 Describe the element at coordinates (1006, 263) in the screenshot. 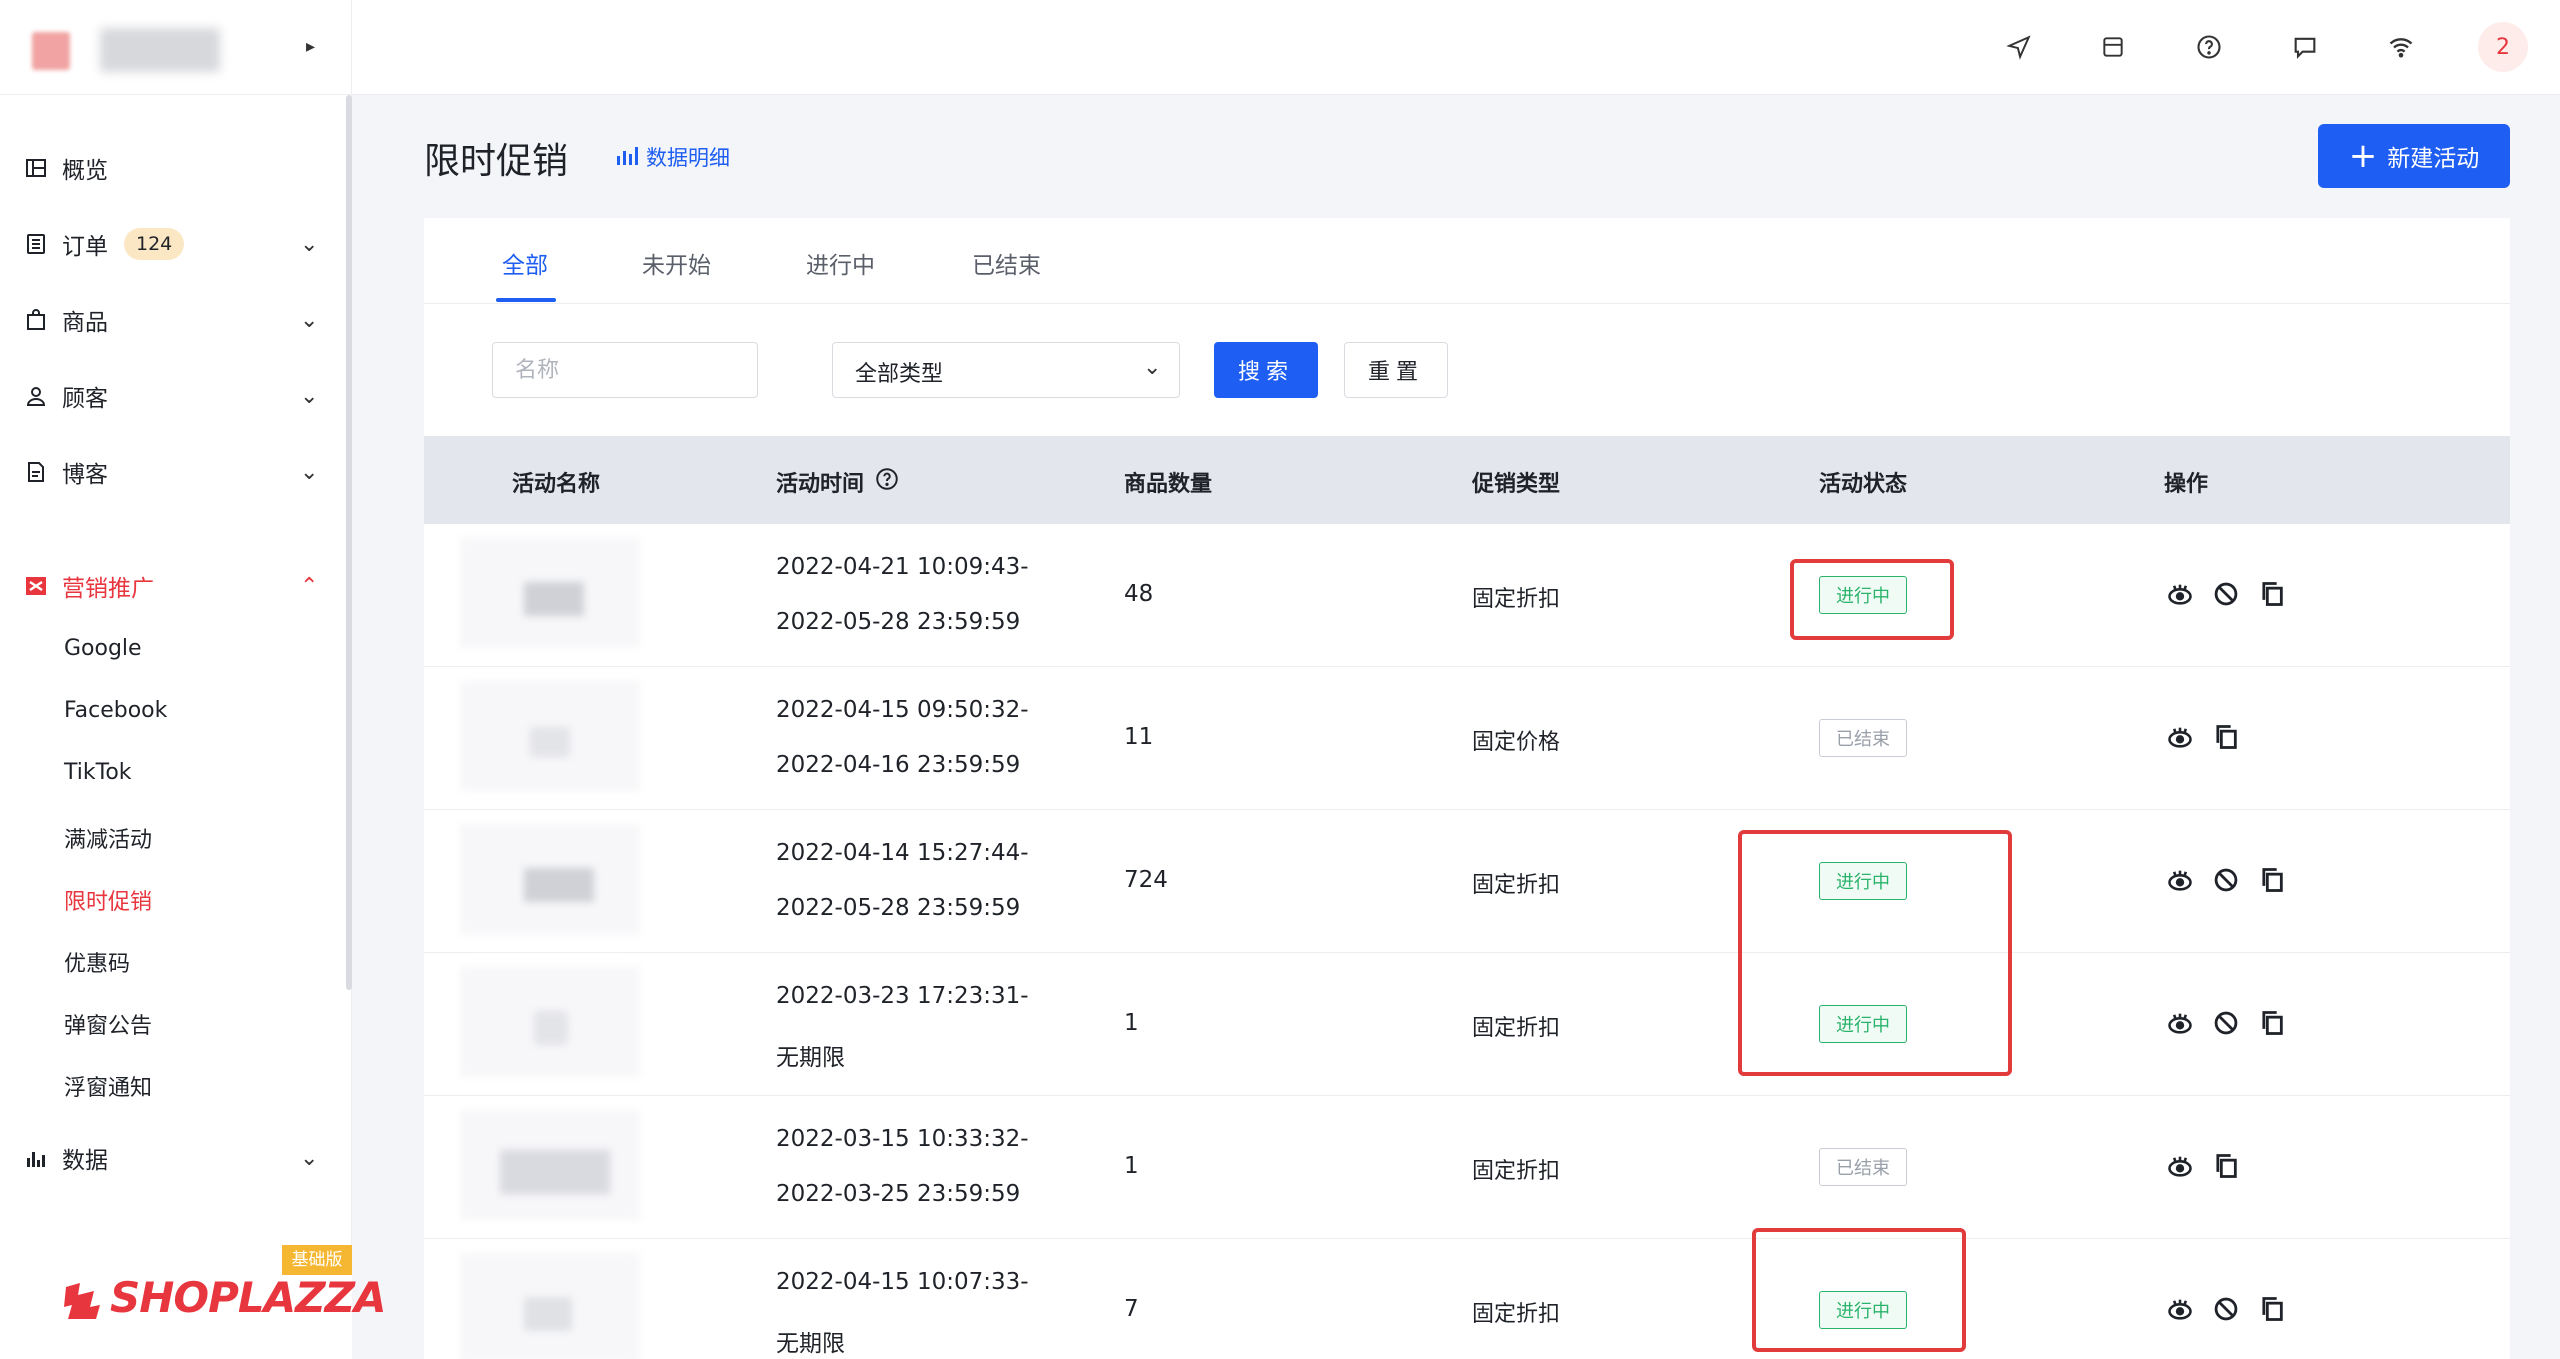

I see `tab-ended: 已结束` at that location.